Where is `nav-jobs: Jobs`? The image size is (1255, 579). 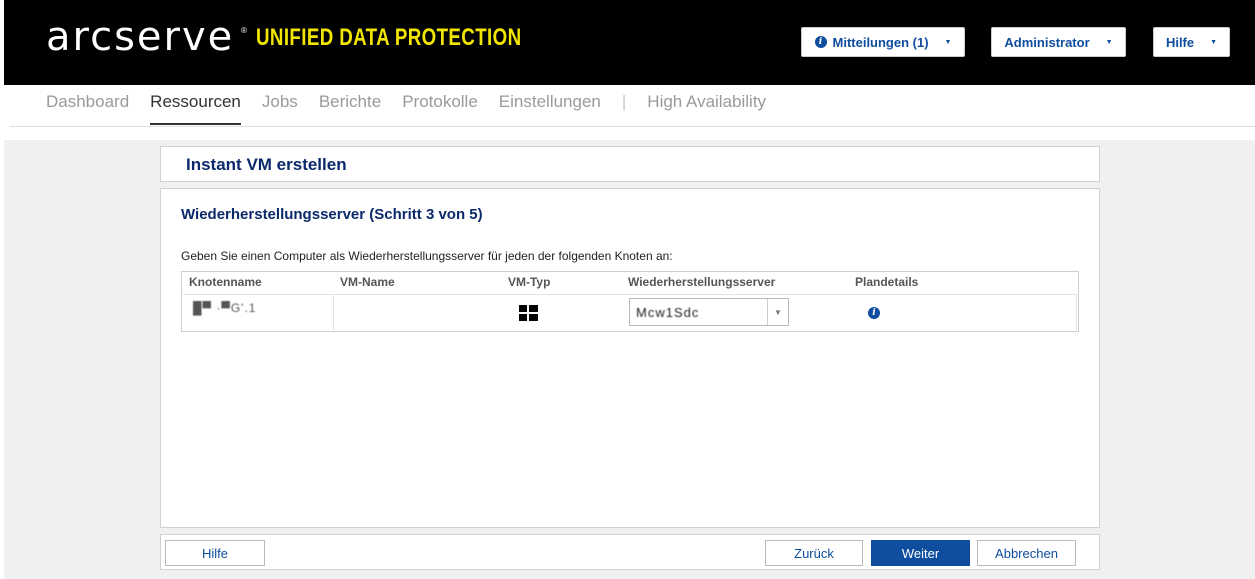 nav-jobs: Jobs is located at coordinates (280, 109).